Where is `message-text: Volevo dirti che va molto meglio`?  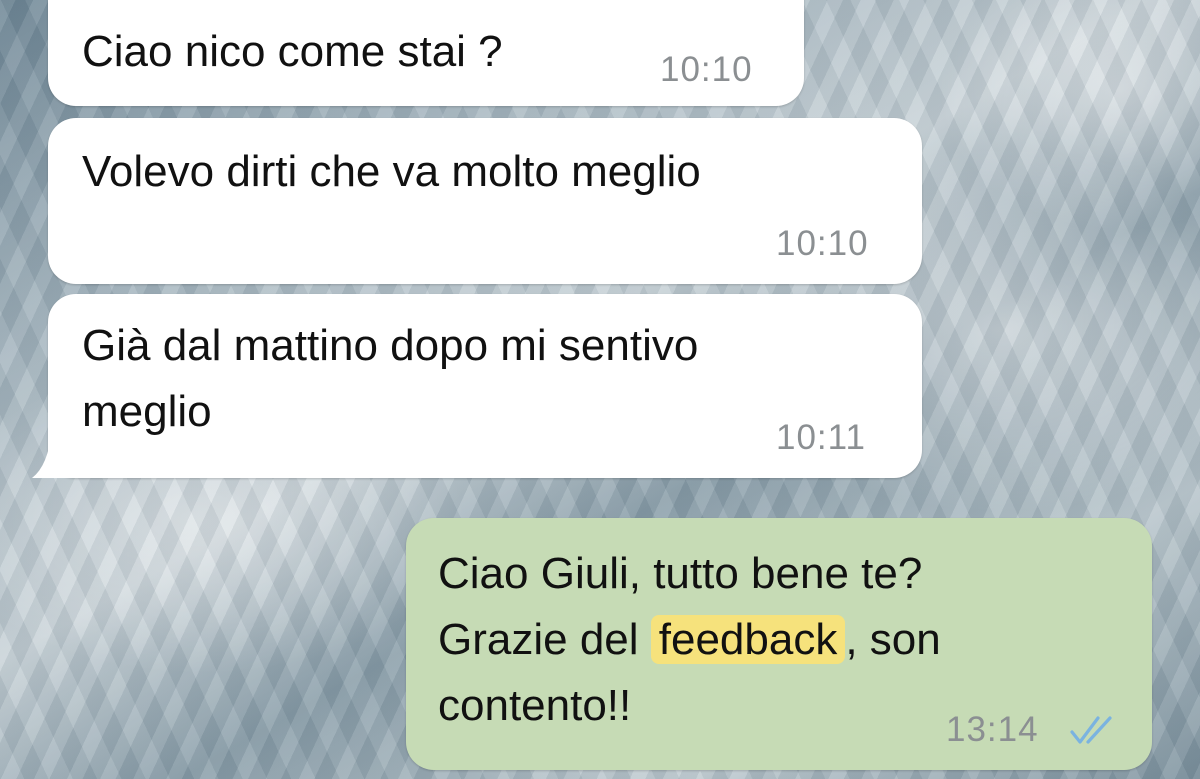
message-text: Volevo dirti che va molto meglio is located at coordinates (391, 171).